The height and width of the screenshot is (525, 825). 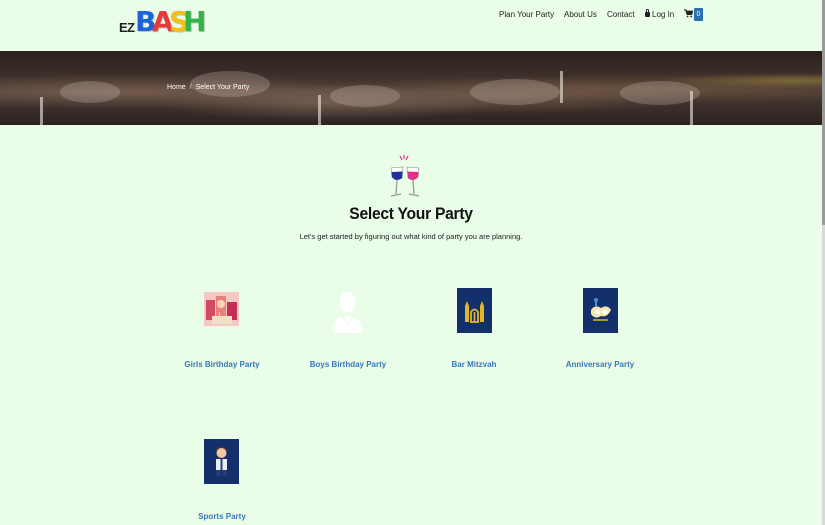 I want to click on nav-log-in: Log In, so click(x=660, y=14).